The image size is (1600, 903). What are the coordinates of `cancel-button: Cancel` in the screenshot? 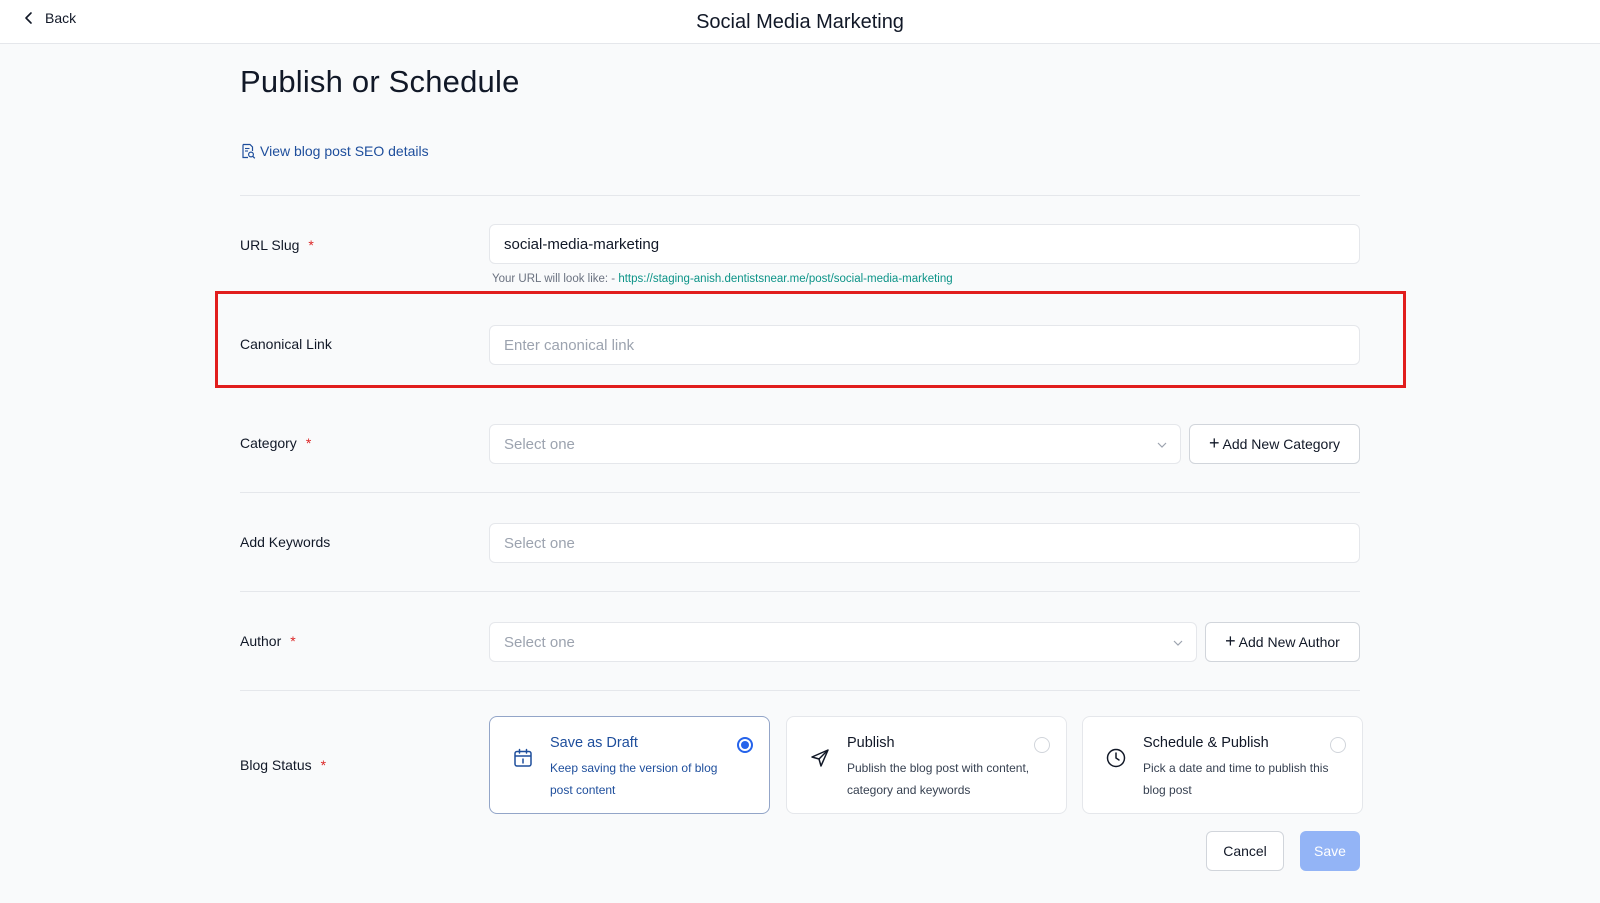 It's located at (1245, 851).